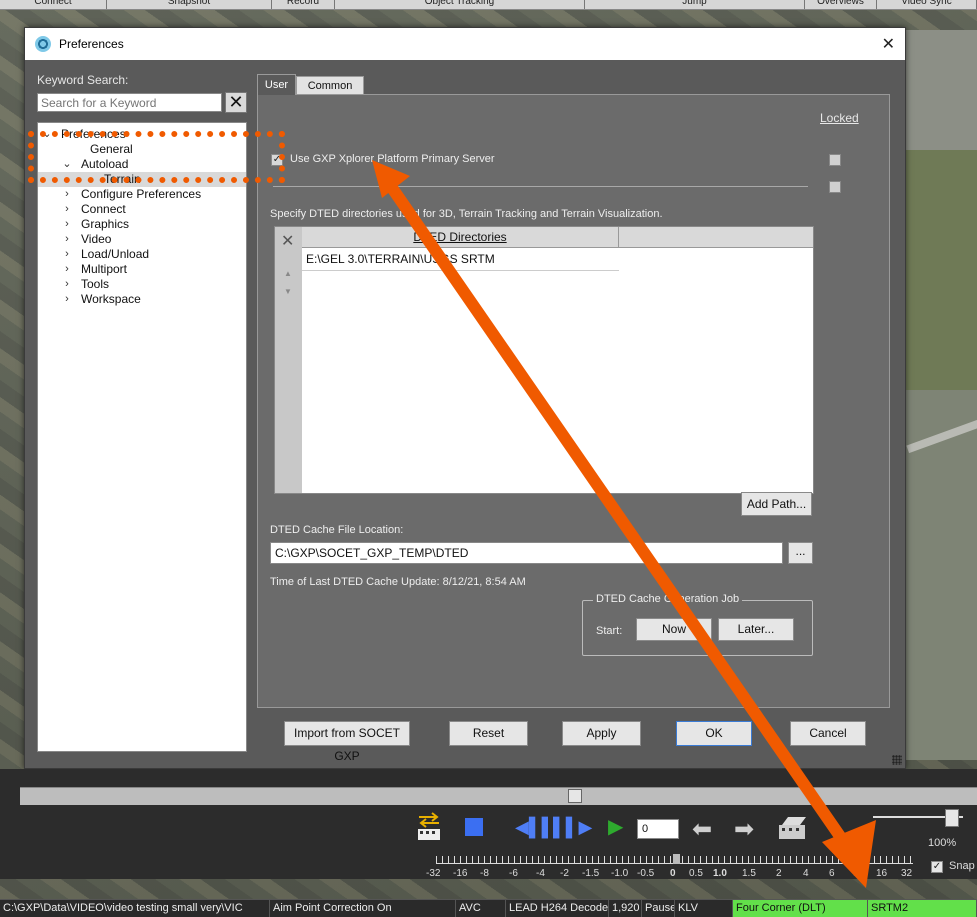  Describe the element at coordinates (481, 908) in the screenshot. I see `status-codec: AVC` at that location.